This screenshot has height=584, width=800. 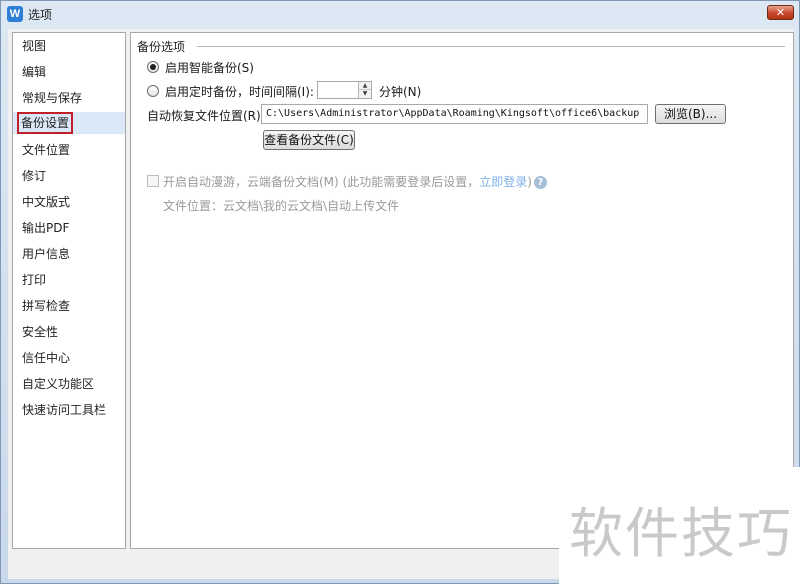 I want to click on view-backup-files-button: 查看备份文件(C), so click(x=309, y=140).